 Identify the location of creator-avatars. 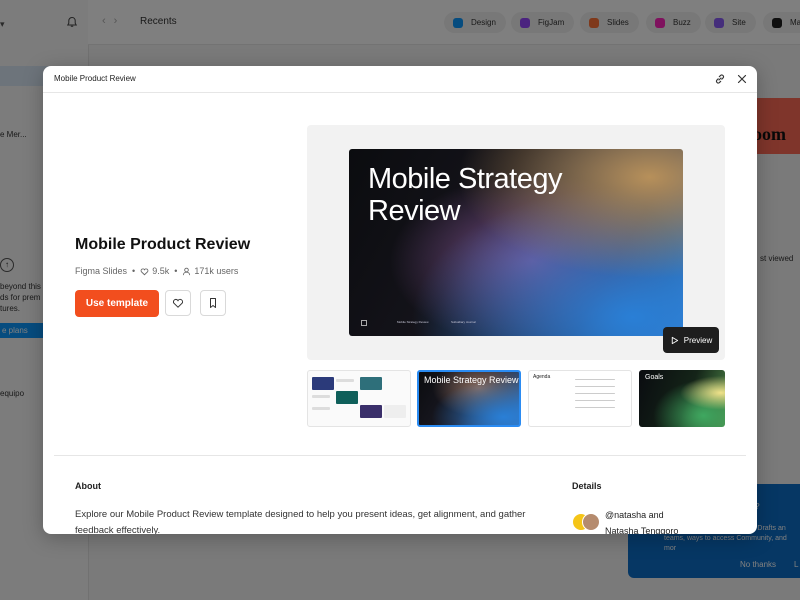
(586, 522).